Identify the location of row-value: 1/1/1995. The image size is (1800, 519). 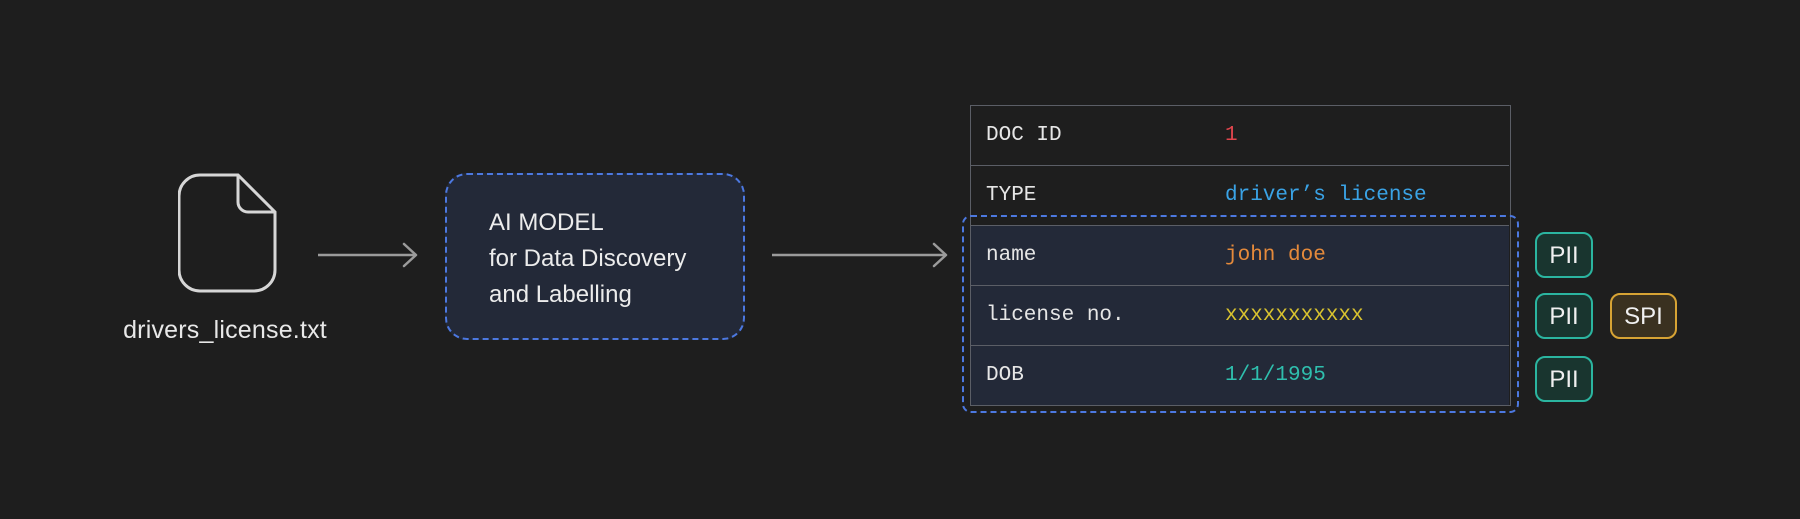
(1275, 375).